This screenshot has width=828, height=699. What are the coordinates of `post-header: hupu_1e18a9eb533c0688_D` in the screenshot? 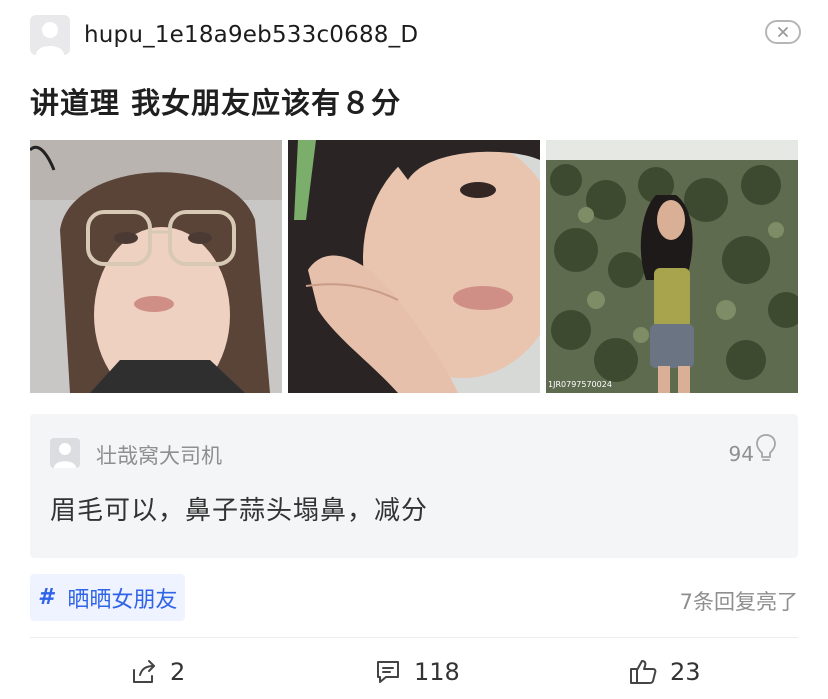 It's located at (415, 35).